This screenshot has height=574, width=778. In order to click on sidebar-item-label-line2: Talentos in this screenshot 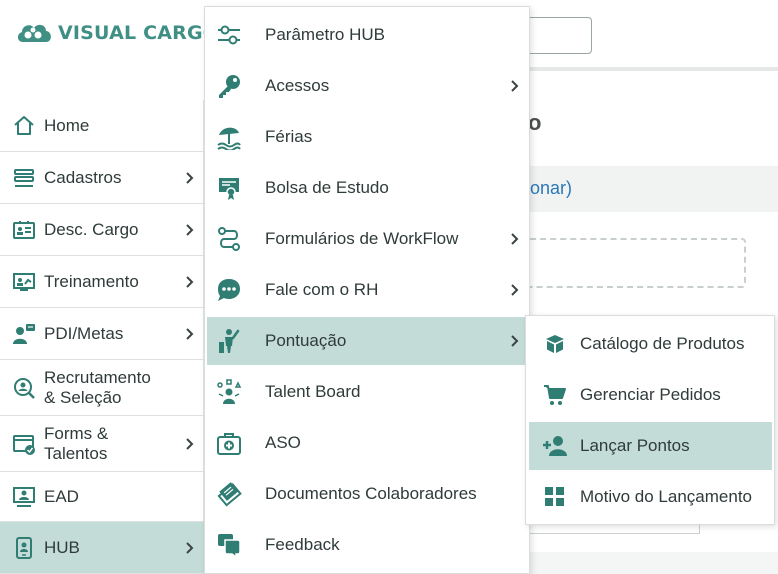, I will do `click(76, 453)`.